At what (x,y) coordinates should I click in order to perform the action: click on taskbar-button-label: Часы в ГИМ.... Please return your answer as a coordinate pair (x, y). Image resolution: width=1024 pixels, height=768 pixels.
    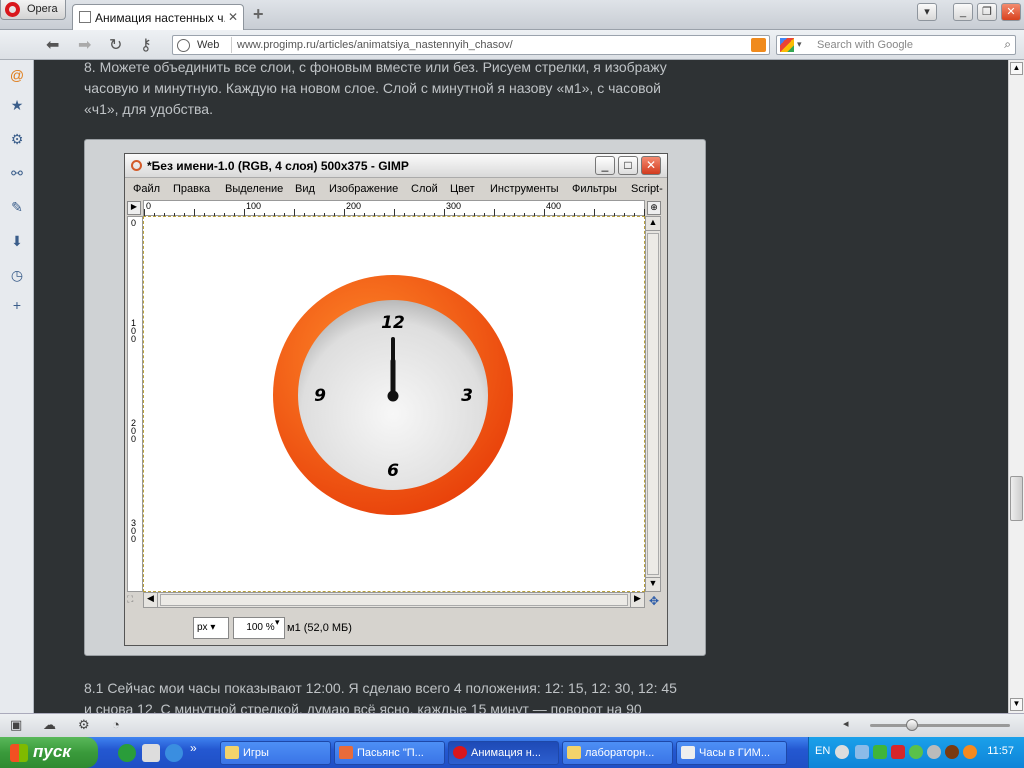
    Looking at the image, I should click on (735, 753).